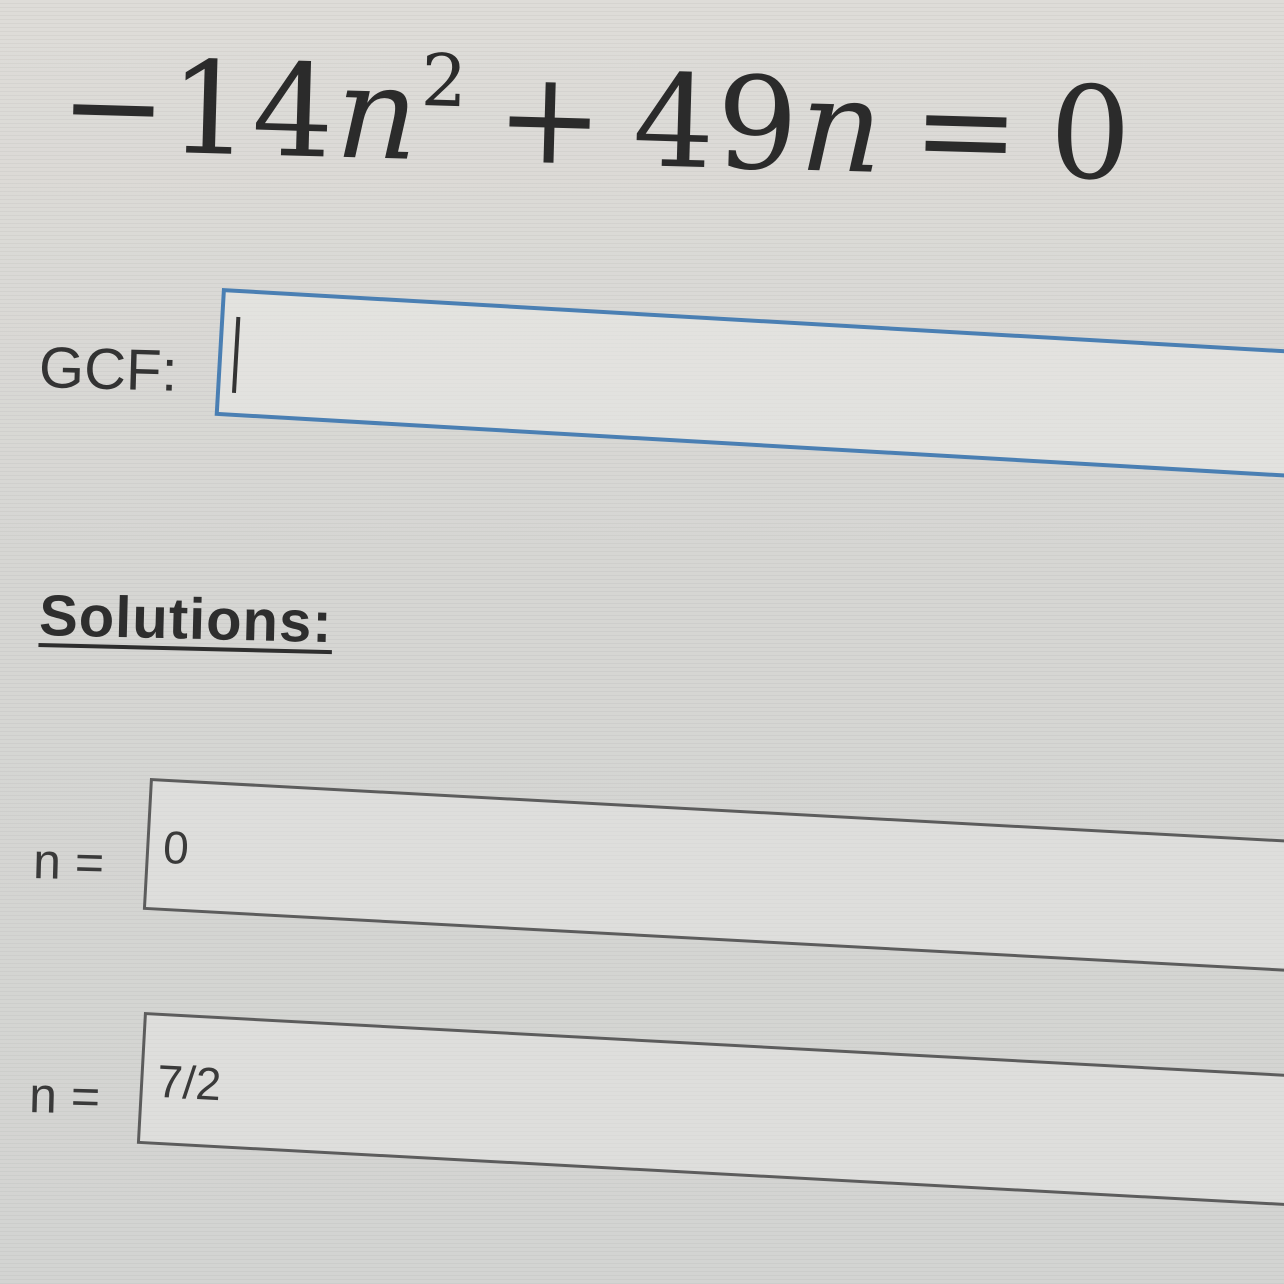  I want to click on equation-coefficient-1: 14, so click(252, 111).